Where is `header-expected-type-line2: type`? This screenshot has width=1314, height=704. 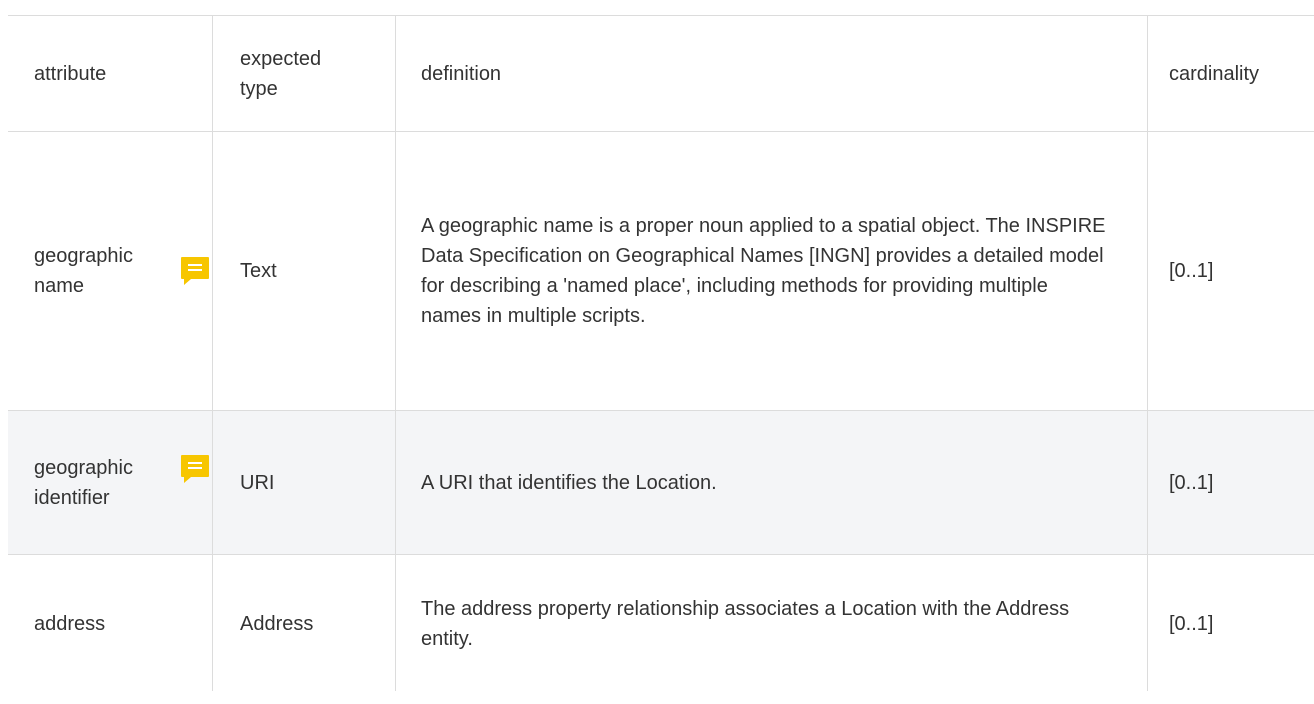 header-expected-type-line2: type is located at coordinates (259, 88).